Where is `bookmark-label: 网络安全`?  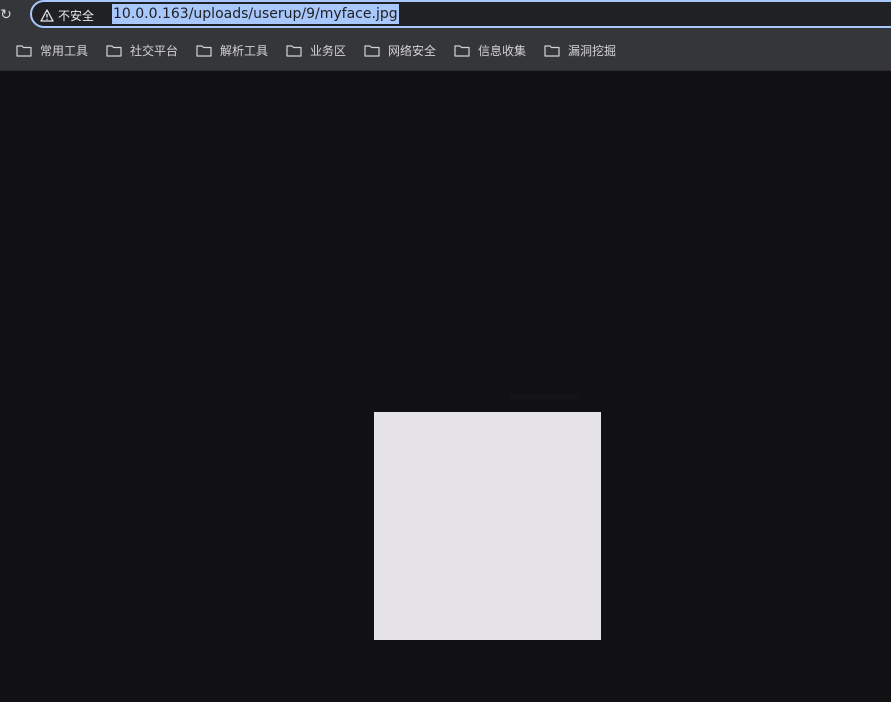 bookmark-label: 网络安全 is located at coordinates (412, 50).